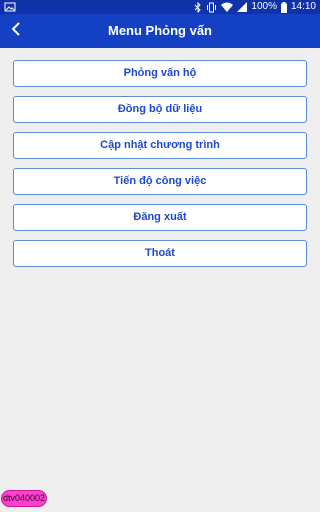 The width and height of the screenshot is (320, 512). What do you see at coordinates (303, 6) in the screenshot?
I see `clock: 14:10` at bounding box center [303, 6].